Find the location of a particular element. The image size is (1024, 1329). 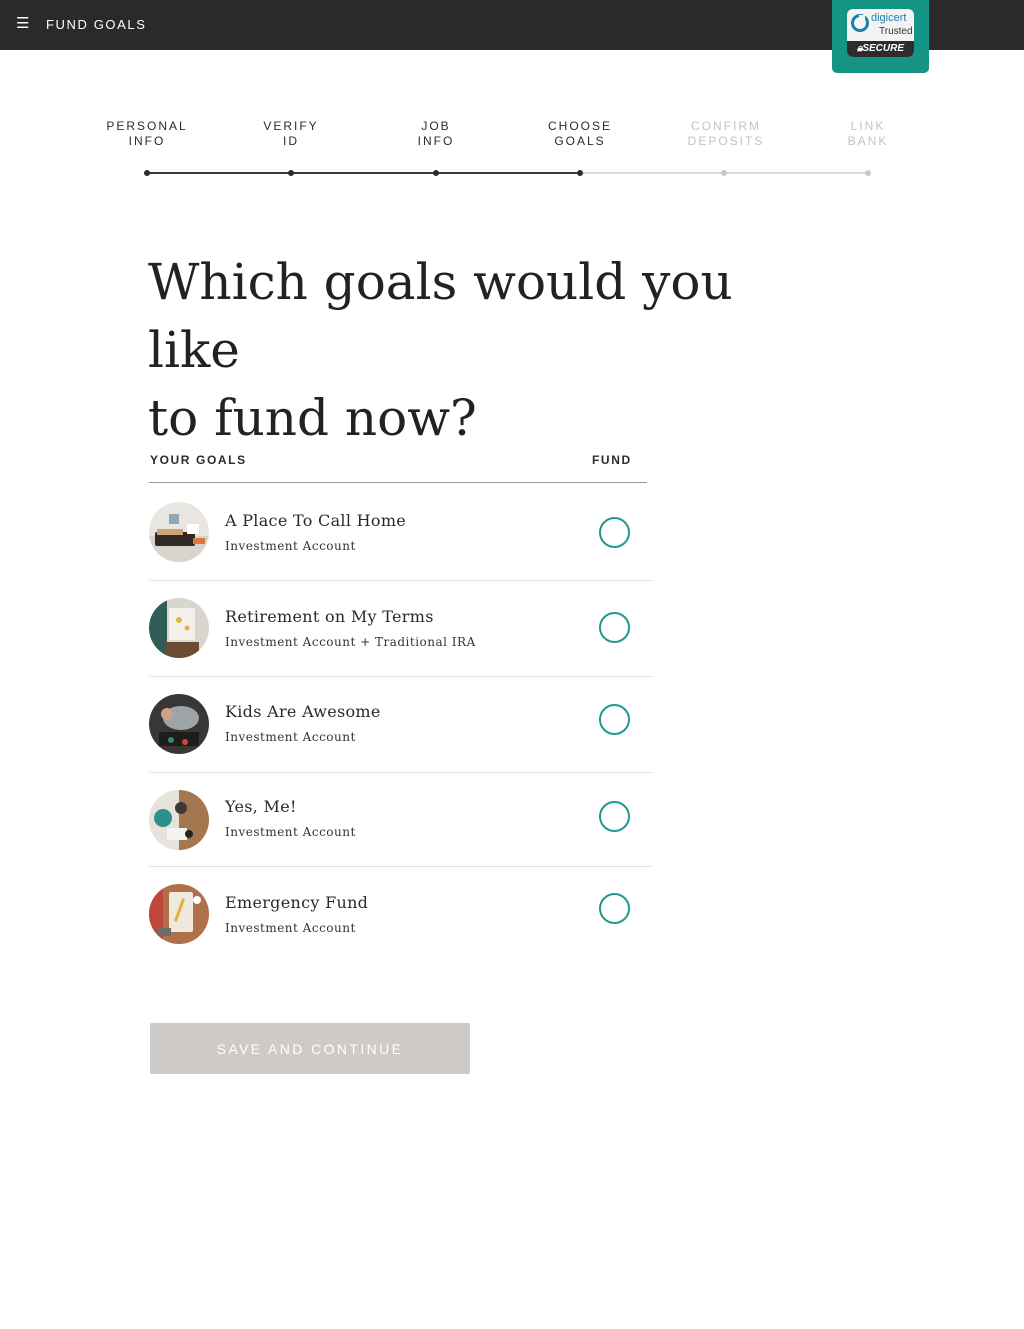

step-label-line2: ID is located at coordinates (291, 141).